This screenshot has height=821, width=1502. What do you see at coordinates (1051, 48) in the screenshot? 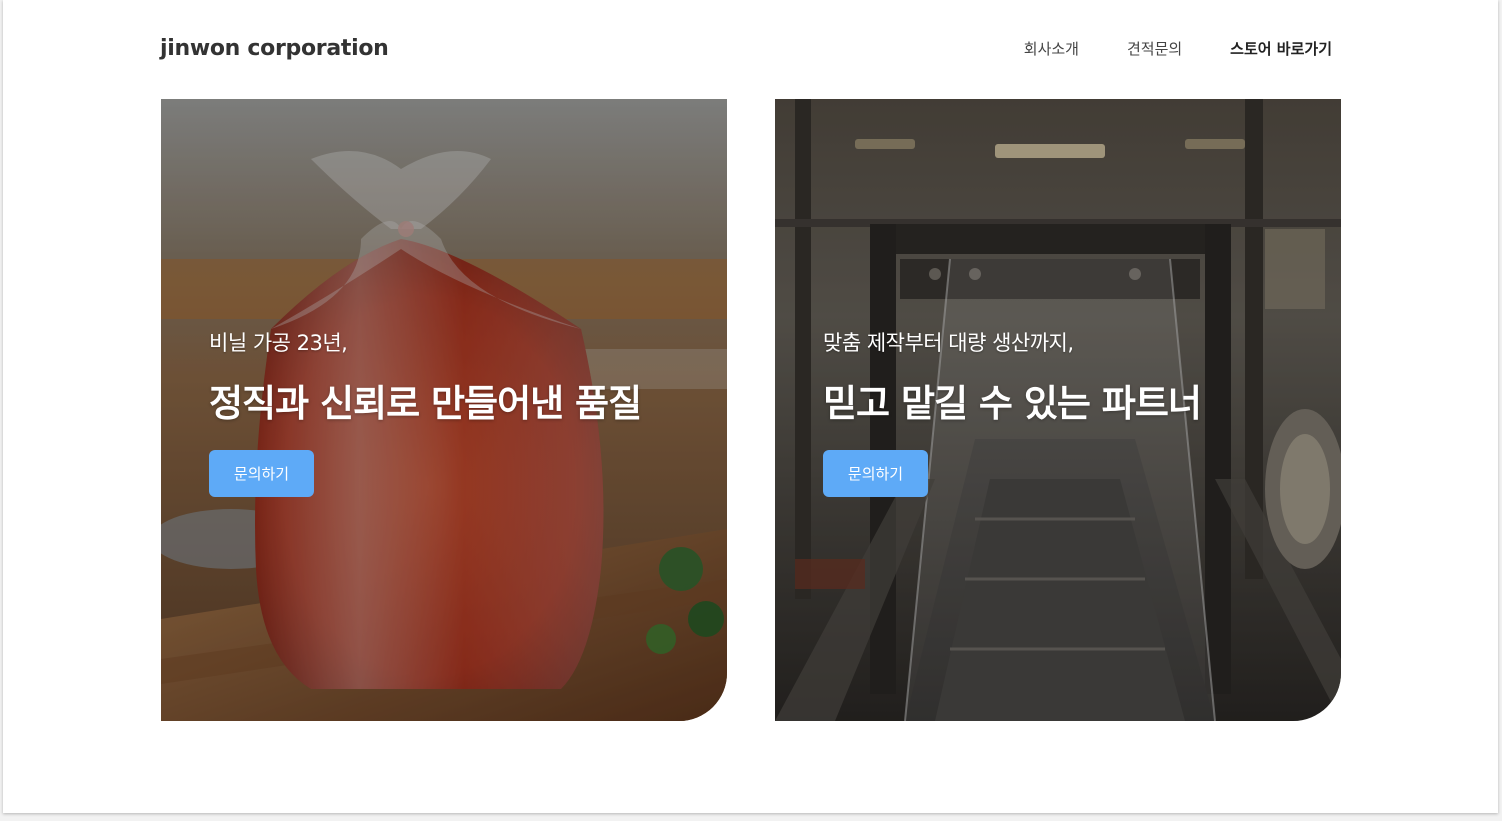
I see `nav-item-about: 회사소개` at bounding box center [1051, 48].